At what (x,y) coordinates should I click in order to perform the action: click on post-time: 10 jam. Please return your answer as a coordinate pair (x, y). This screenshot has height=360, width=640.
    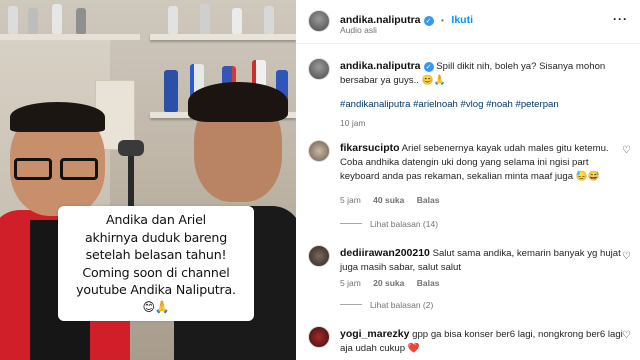
    Looking at the image, I should click on (353, 123).